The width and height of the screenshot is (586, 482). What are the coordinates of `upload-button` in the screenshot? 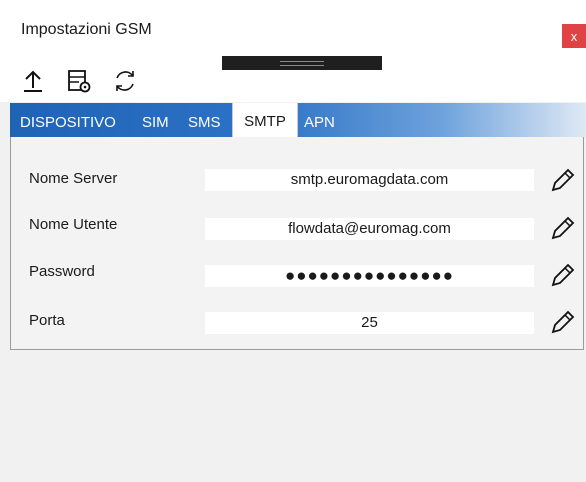 It's located at (33, 81).